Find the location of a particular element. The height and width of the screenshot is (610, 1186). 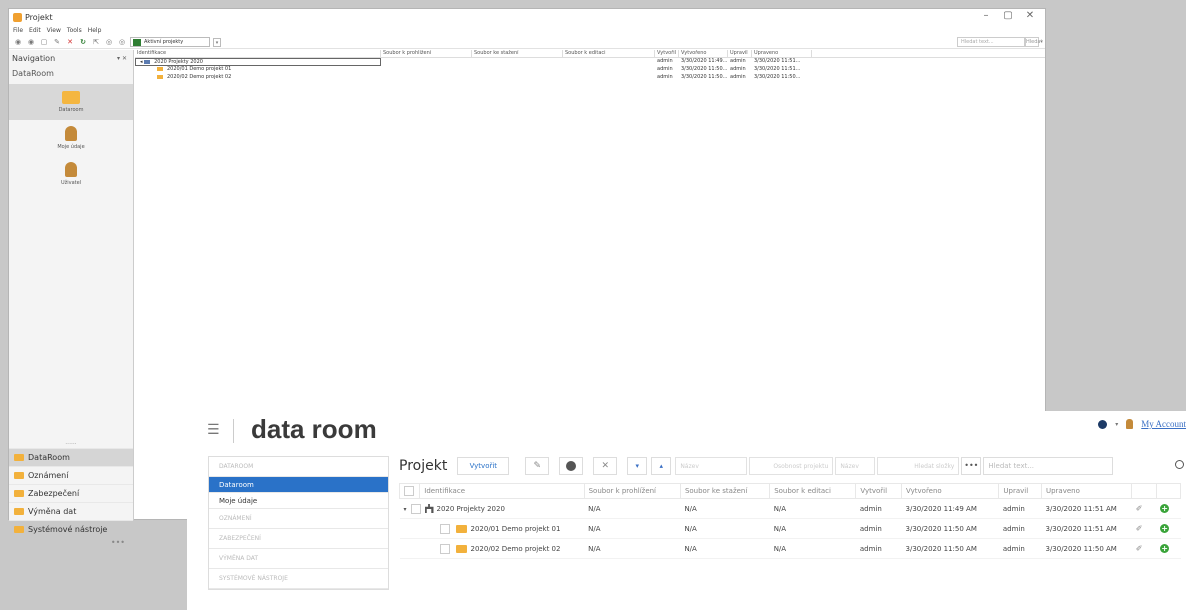

sidebar-item-my-data: Moje údaje is located at coordinates (298, 501).